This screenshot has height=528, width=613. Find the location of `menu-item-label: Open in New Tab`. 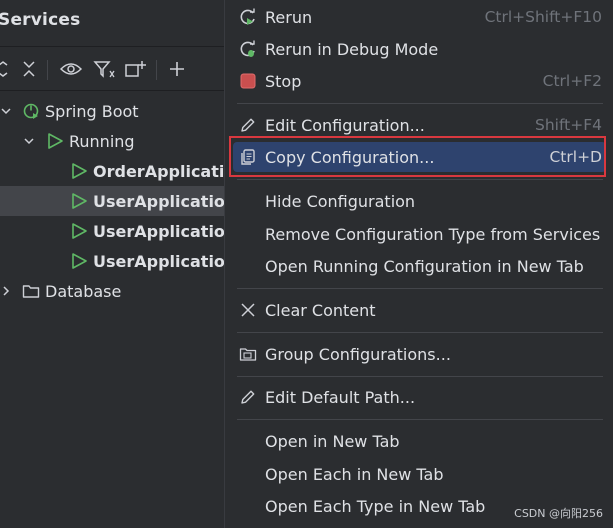

menu-item-label: Open in New Tab is located at coordinates (332, 441).